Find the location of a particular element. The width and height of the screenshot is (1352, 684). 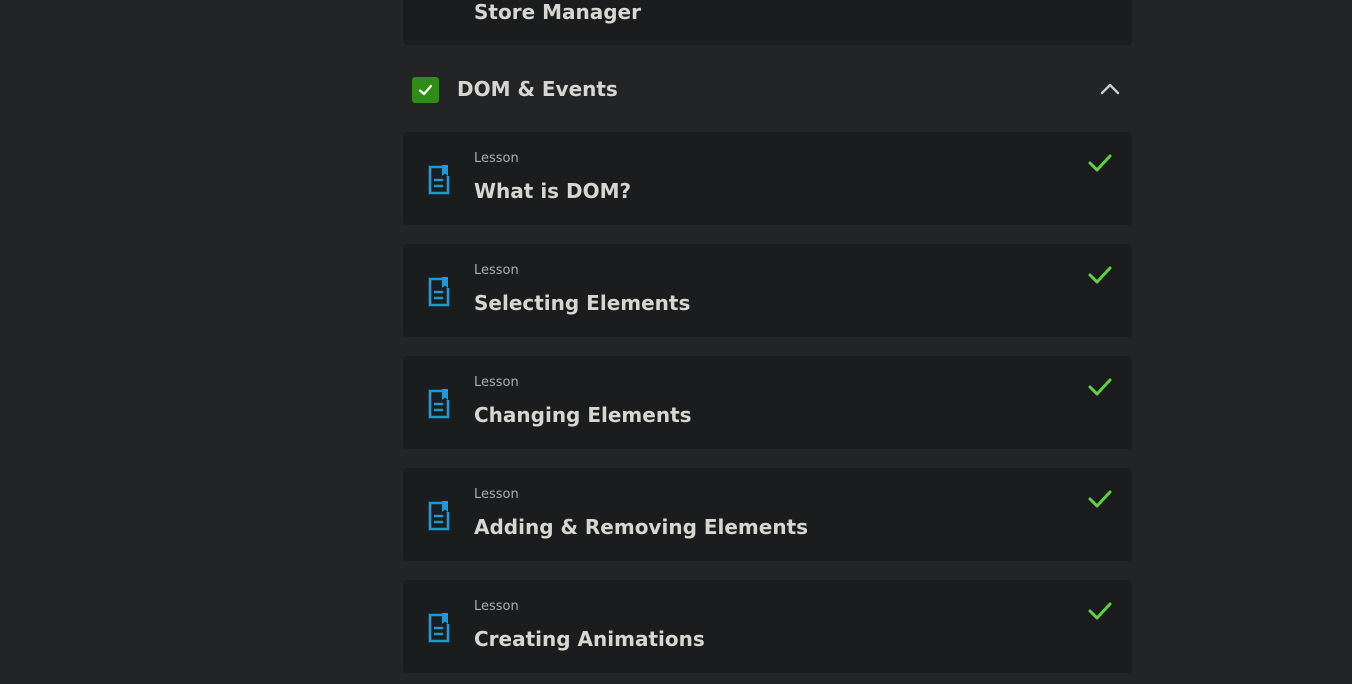

lesson-item: Lesson Creating Animations is located at coordinates (767, 626).